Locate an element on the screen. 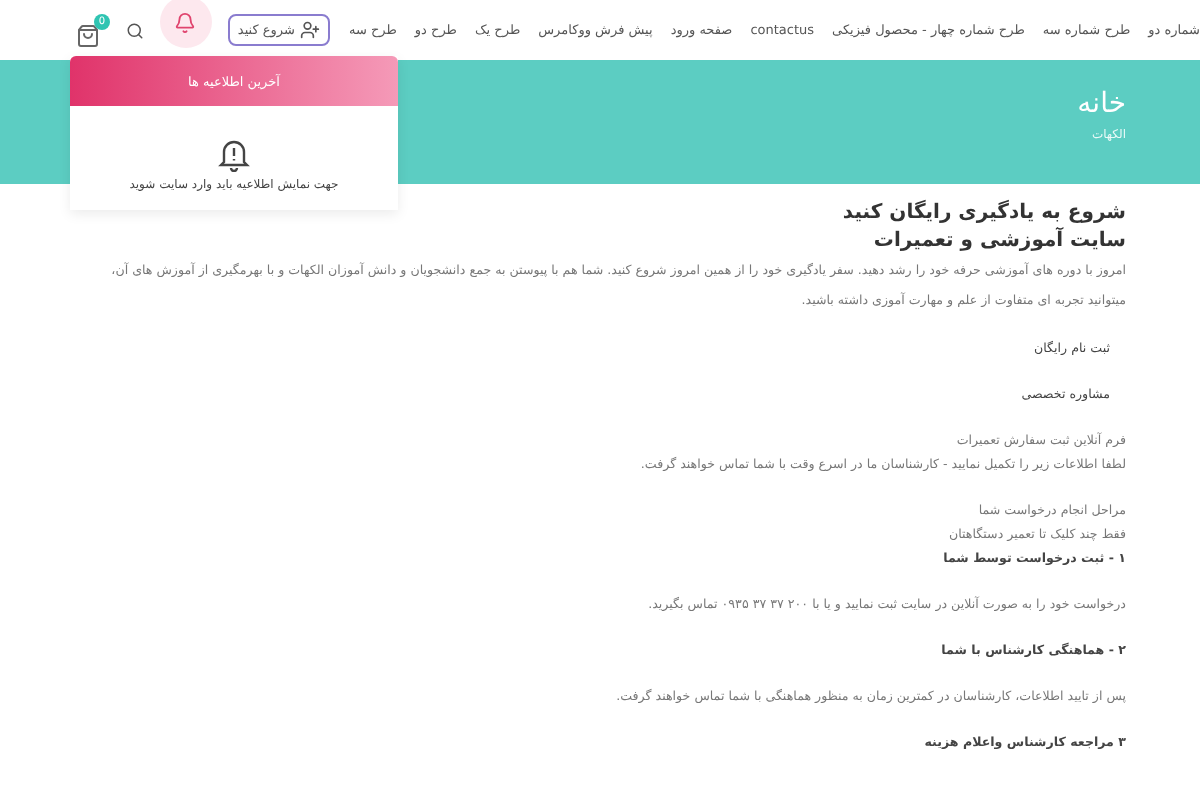 The height and width of the screenshot is (800, 1200). bell-icon is located at coordinates (185, 22).